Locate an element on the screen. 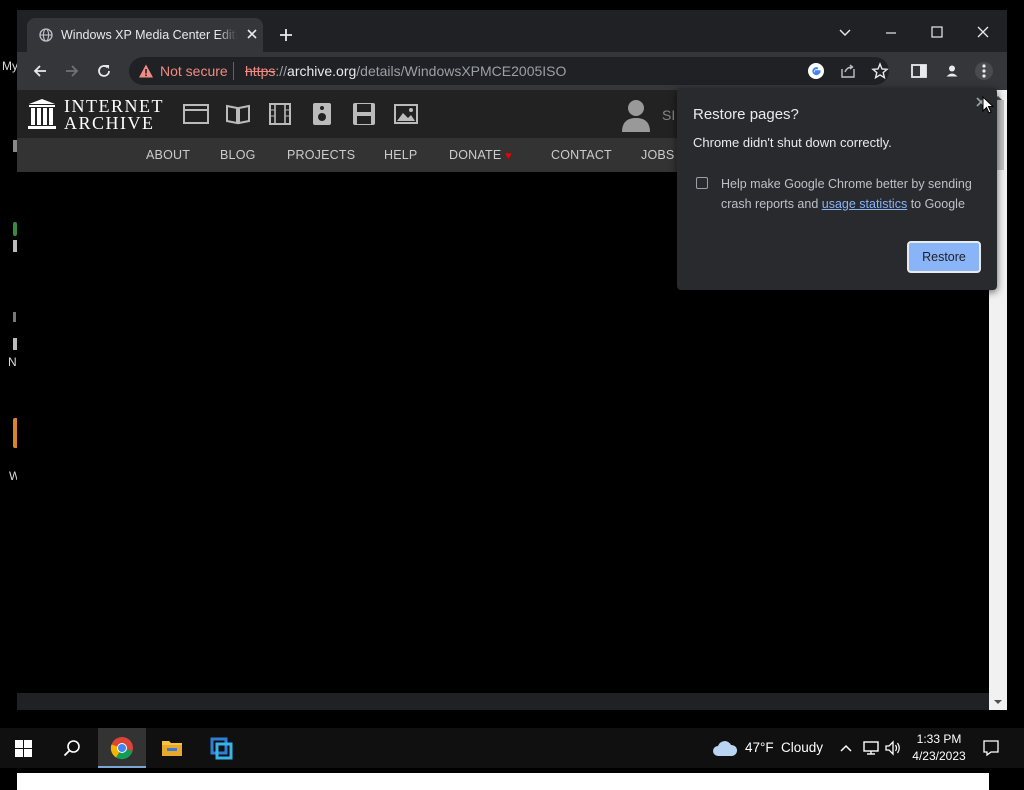  scroll-down-arrow-icon is located at coordinates (998, 702).